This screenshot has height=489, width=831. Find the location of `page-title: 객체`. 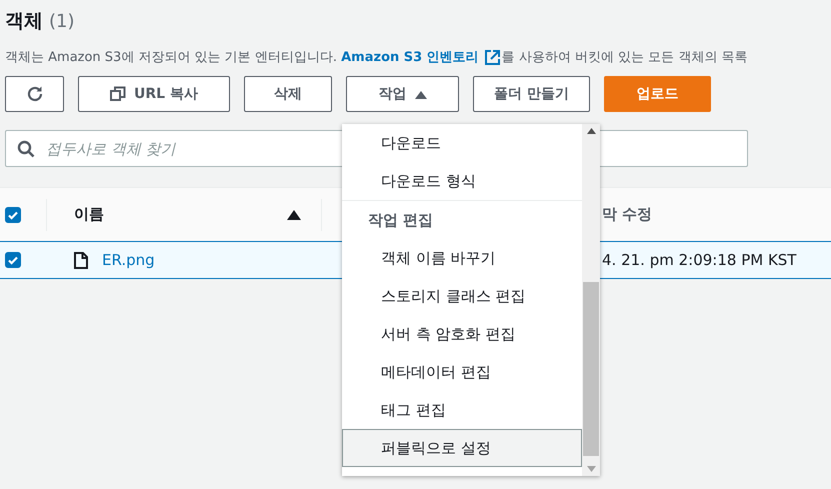

page-title: 객체 is located at coordinates (24, 21).